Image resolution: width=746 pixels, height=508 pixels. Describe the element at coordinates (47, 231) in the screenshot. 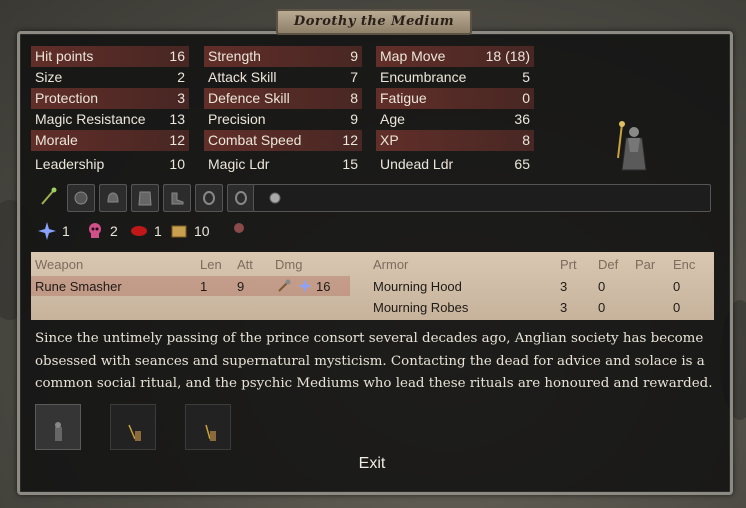

I see `astral-icon` at that location.